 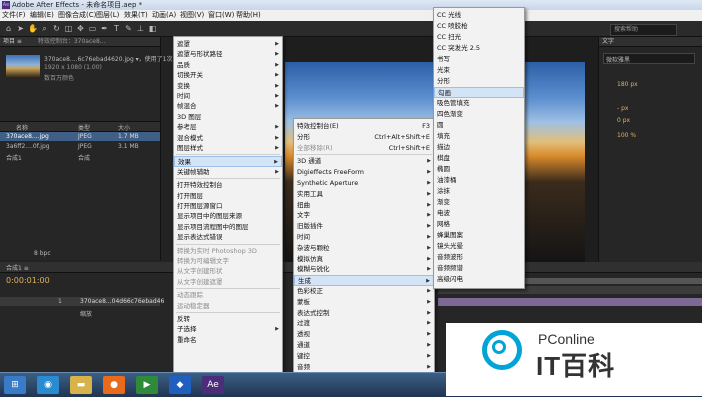 I want to click on generate_menu-item: 分形, so click(x=479, y=81).